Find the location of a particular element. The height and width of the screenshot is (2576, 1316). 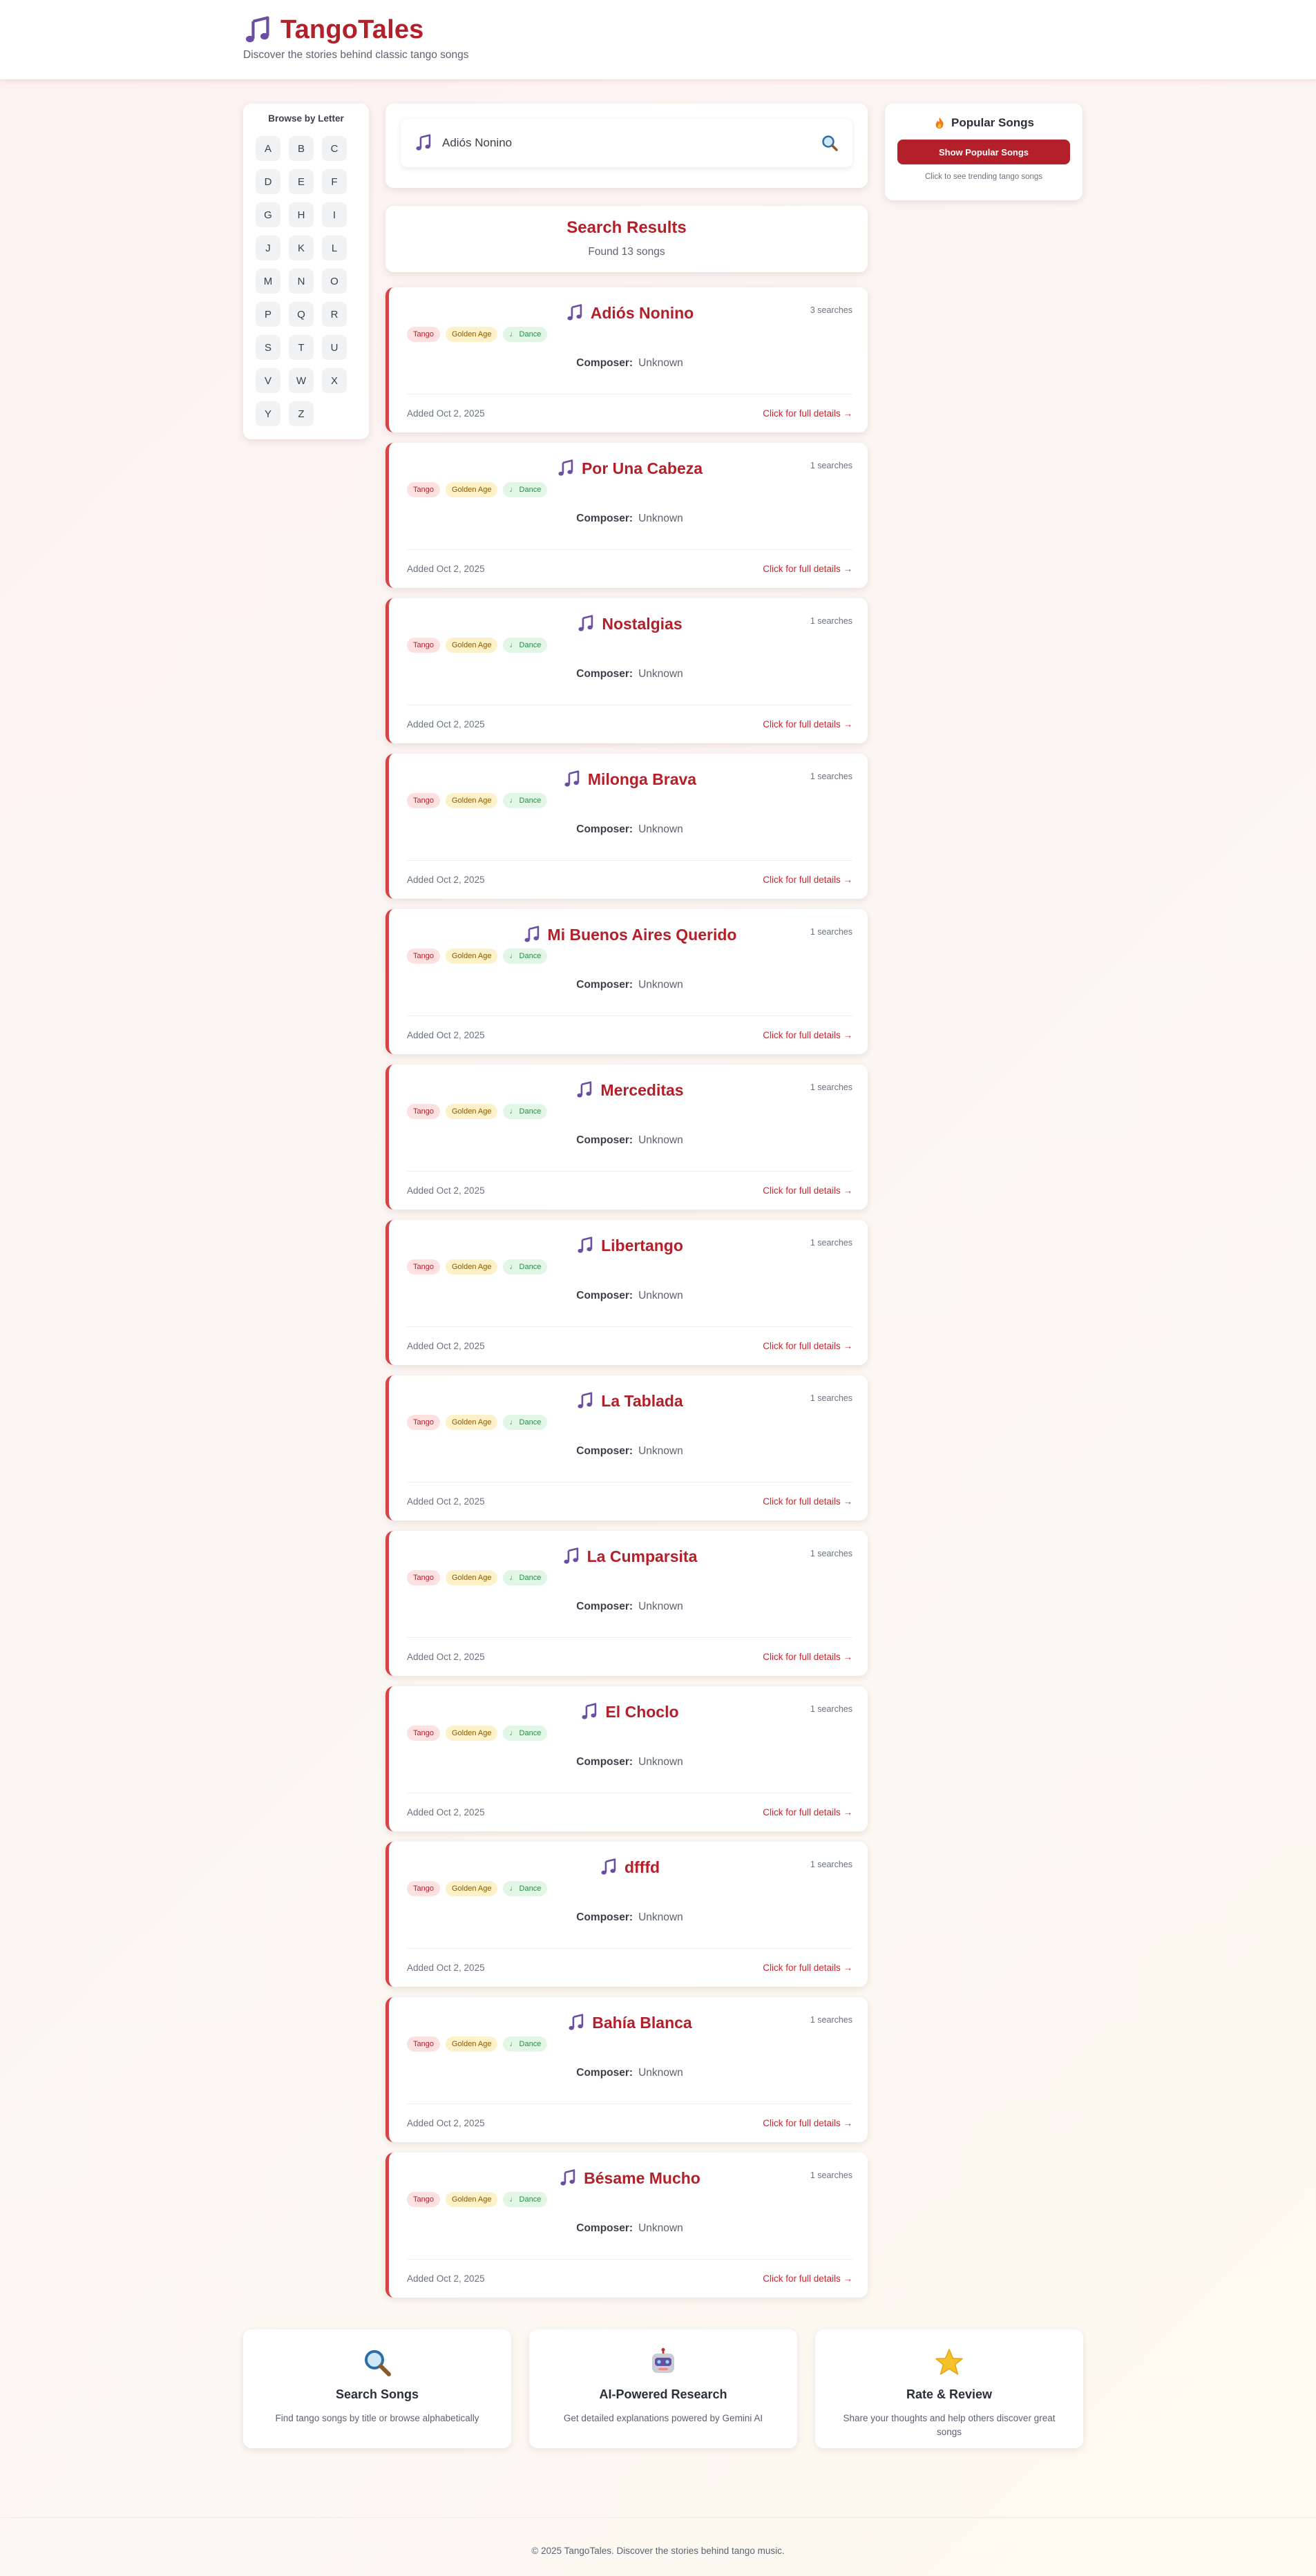

letter-button-p: P is located at coordinates (268, 314).